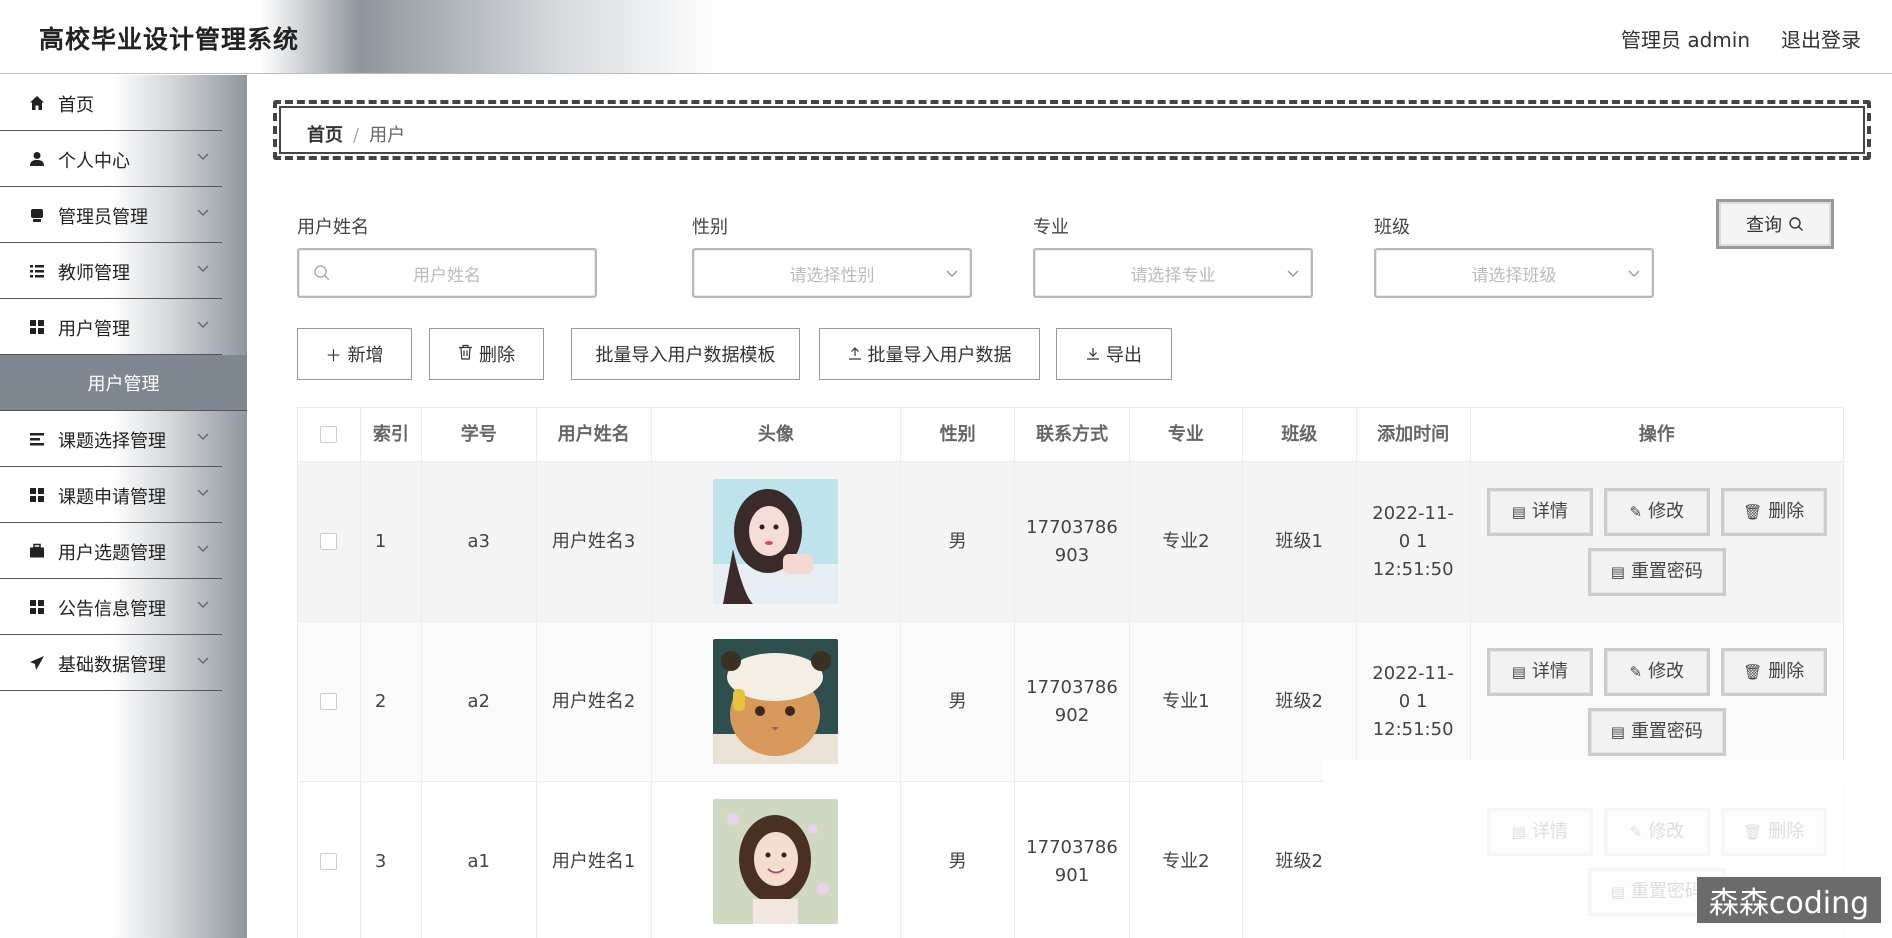 This screenshot has height=938, width=1892. I want to click on class-select-placeholder: 请选择班级, so click(1514, 275).